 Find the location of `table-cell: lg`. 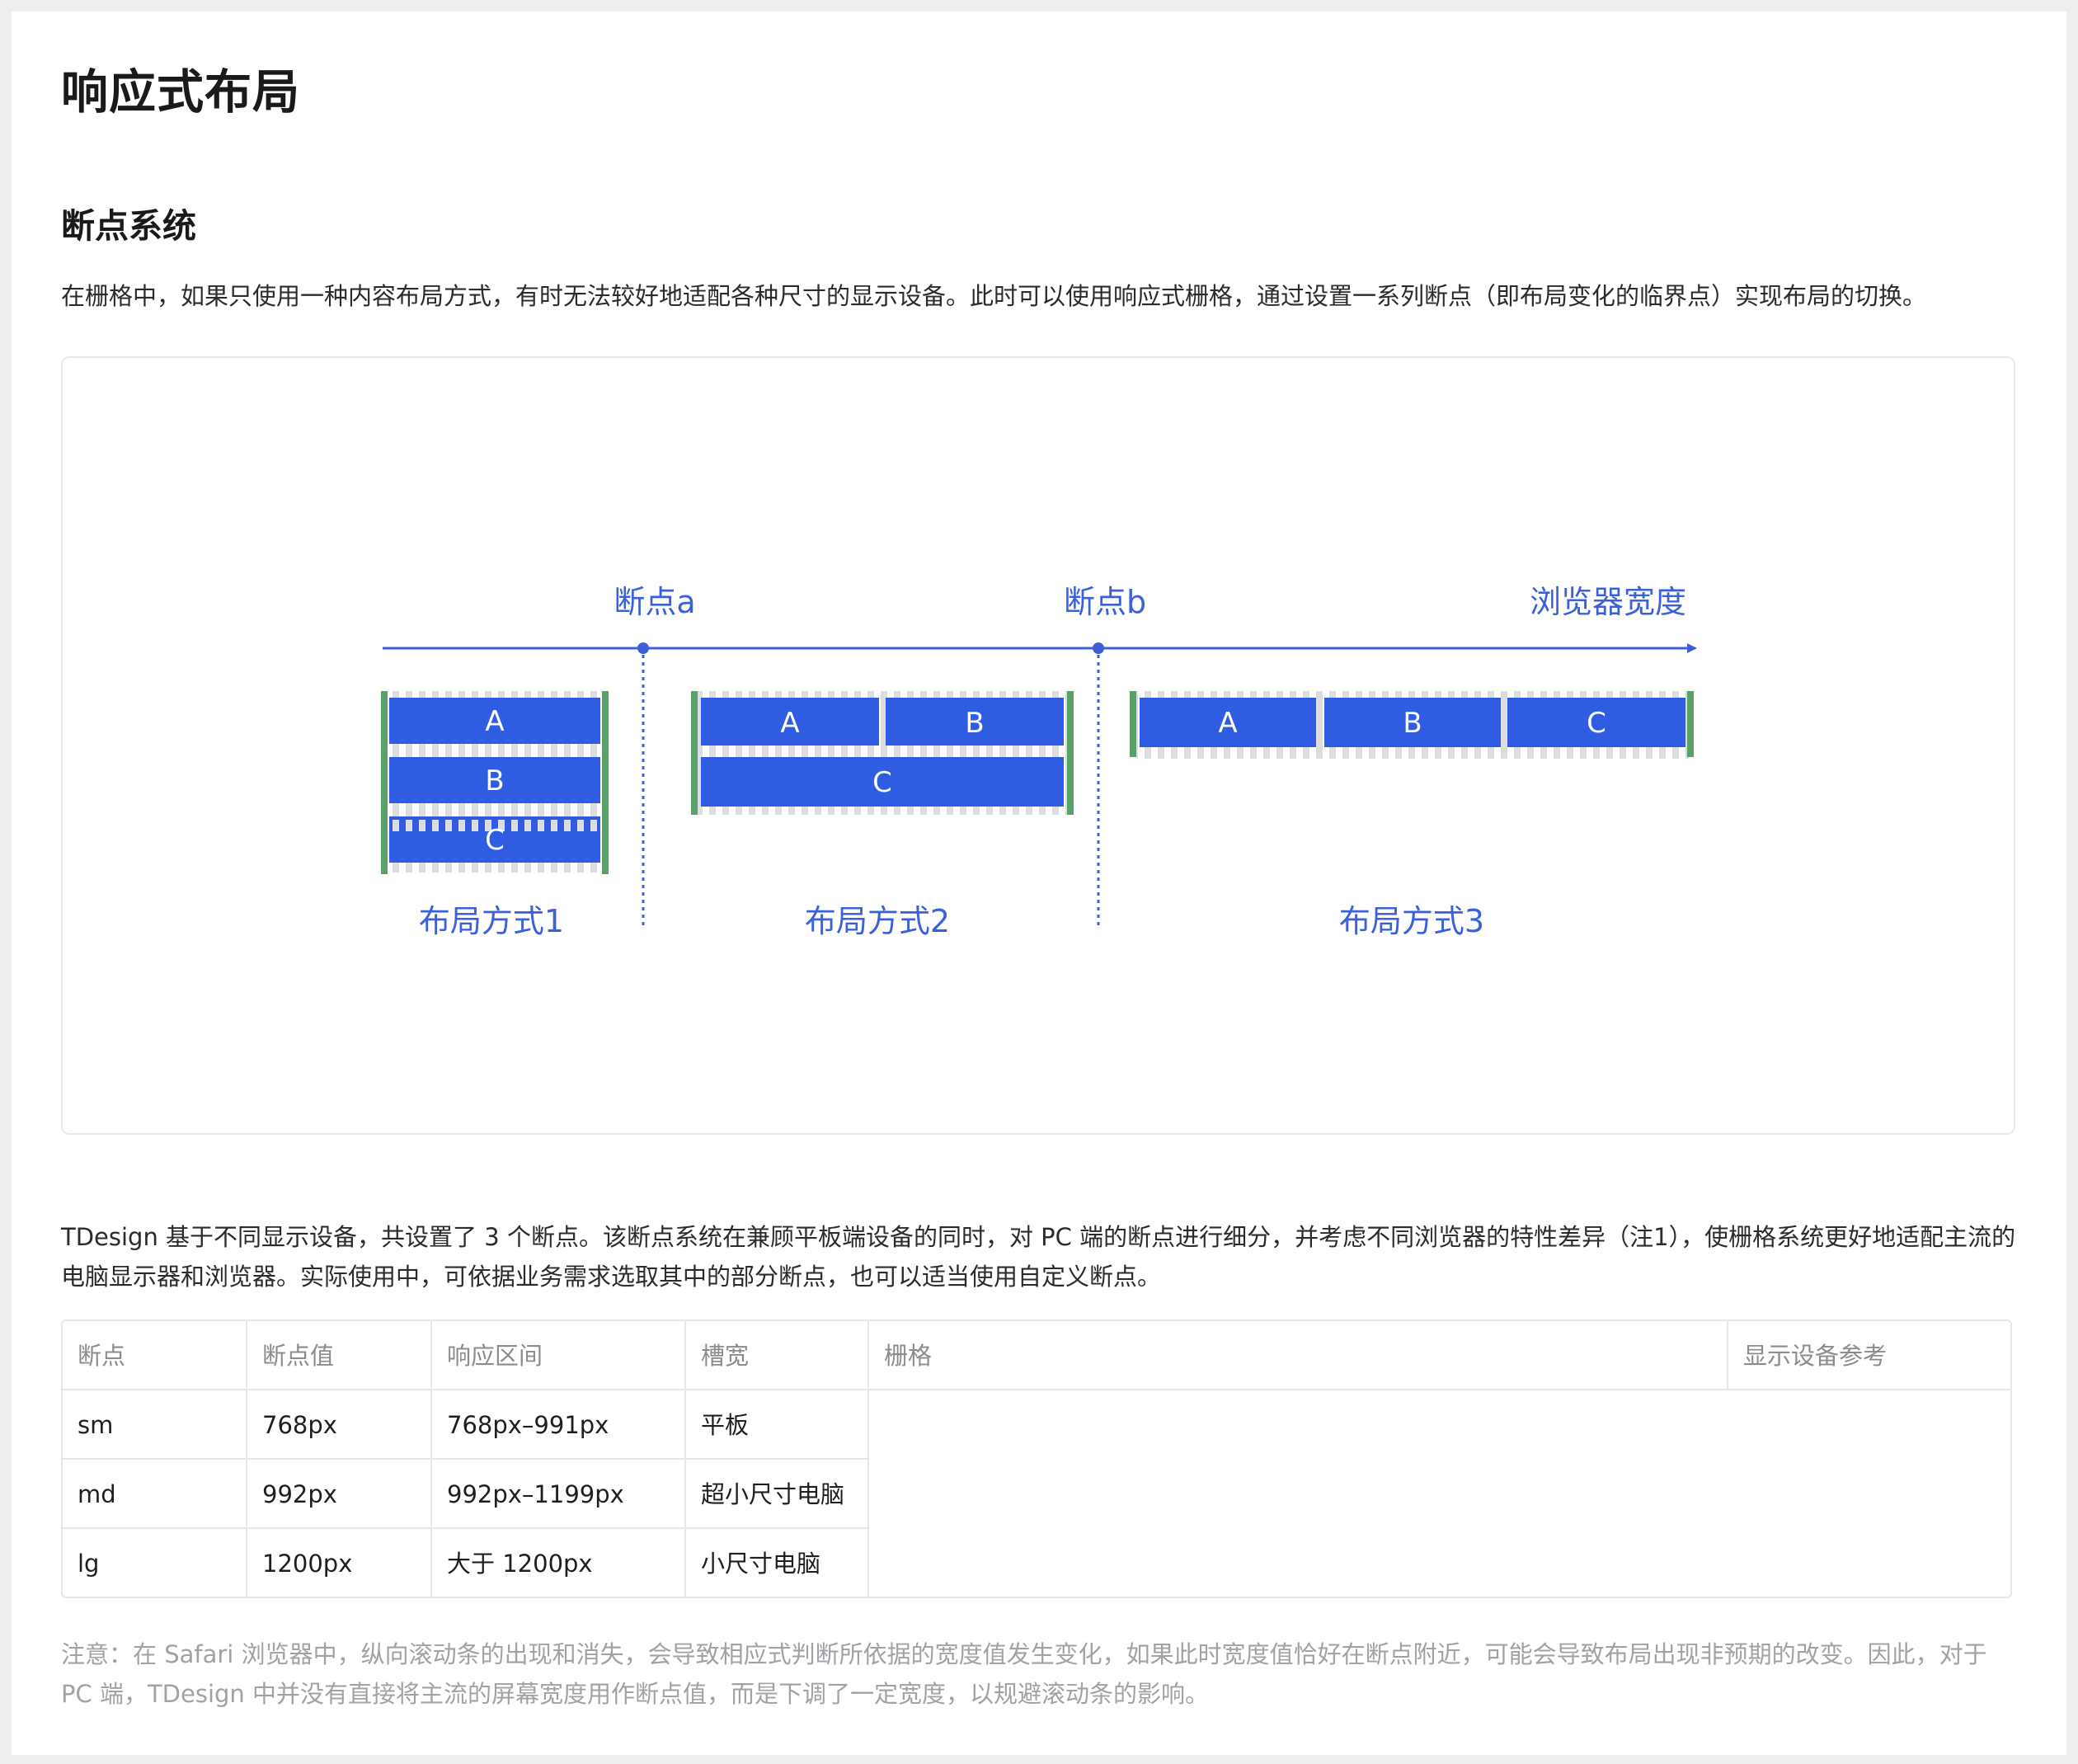

table-cell: lg is located at coordinates (155, 1563).